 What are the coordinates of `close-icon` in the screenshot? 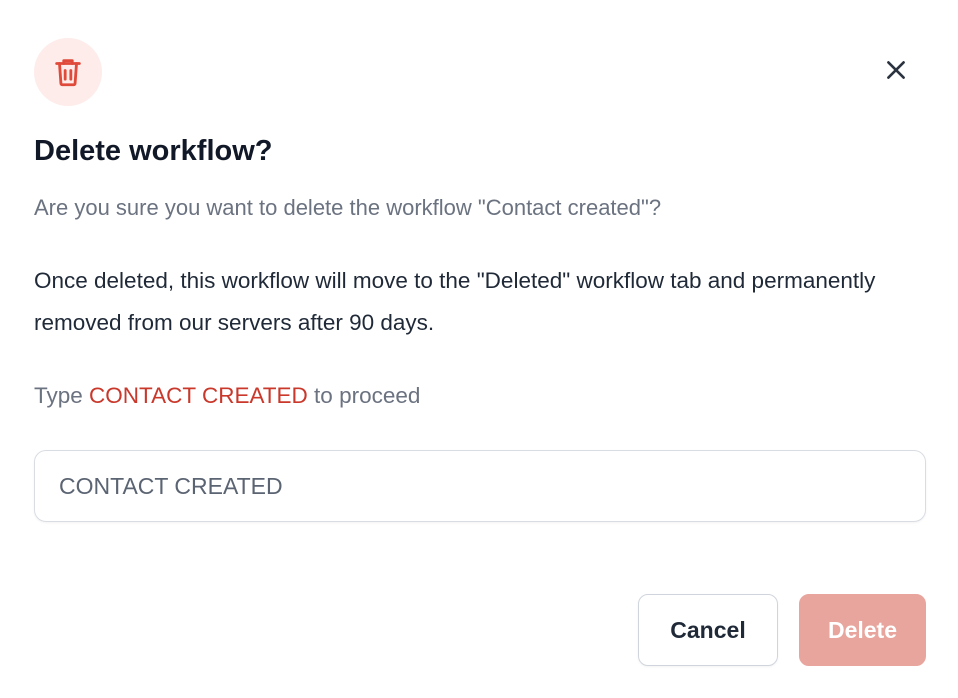 It's located at (896, 70).